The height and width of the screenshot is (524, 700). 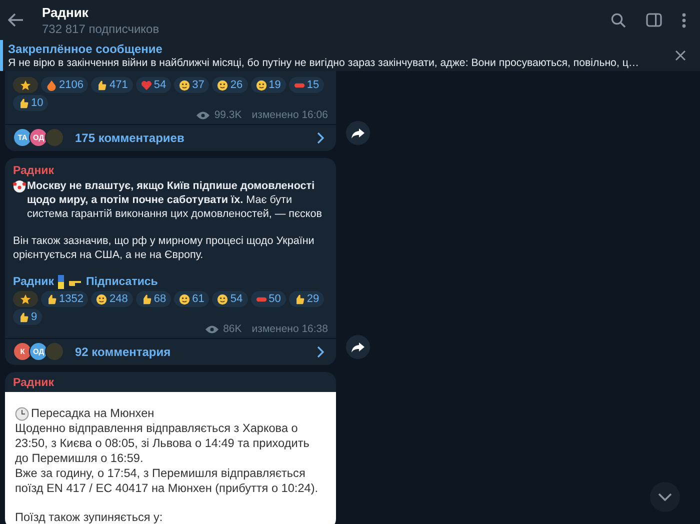 What do you see at coordinates (228, 115) in the screenshot?
I see `view-count: 99.3K` at bounding box center [228, 115].